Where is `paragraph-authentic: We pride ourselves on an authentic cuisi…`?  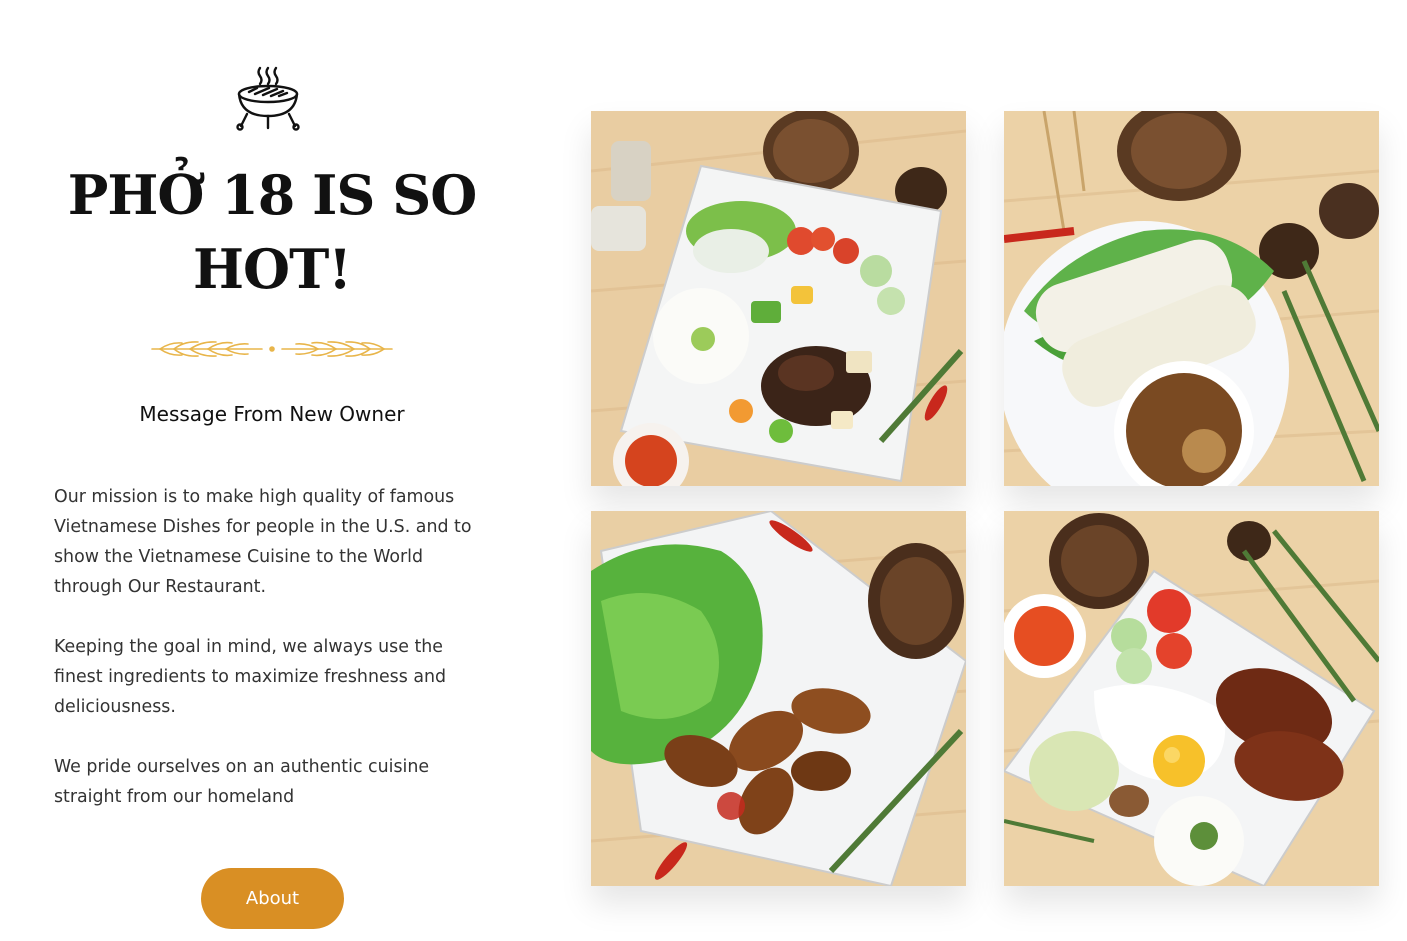
paragraph-authentic: We pride ourselves on an authentic cuisi… is located at coordinates (242, 782).